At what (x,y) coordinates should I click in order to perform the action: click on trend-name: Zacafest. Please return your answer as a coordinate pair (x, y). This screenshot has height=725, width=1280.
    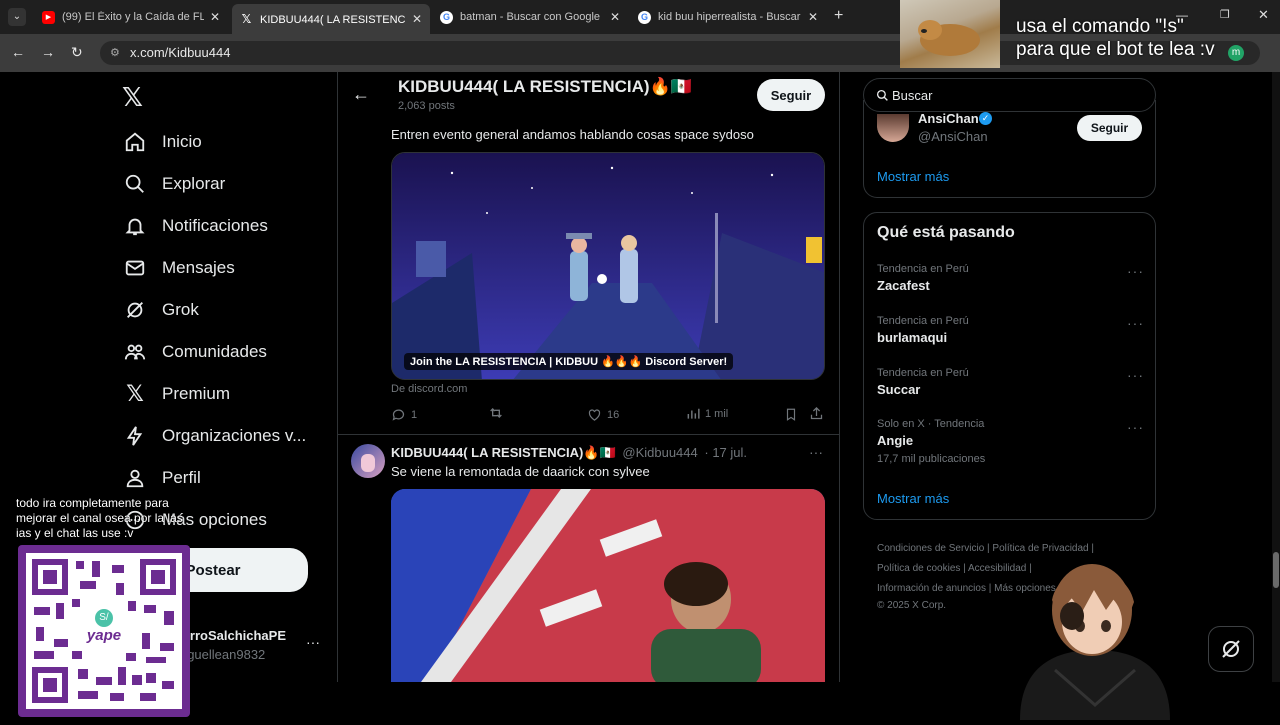
    Looking at the image, I should click on (903, 285).